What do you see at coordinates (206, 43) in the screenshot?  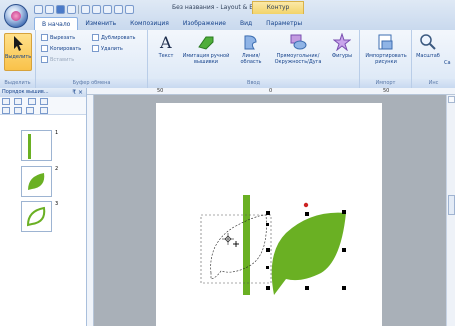 I see `hand-embroidery-icon` at bounding box center [206, 43].